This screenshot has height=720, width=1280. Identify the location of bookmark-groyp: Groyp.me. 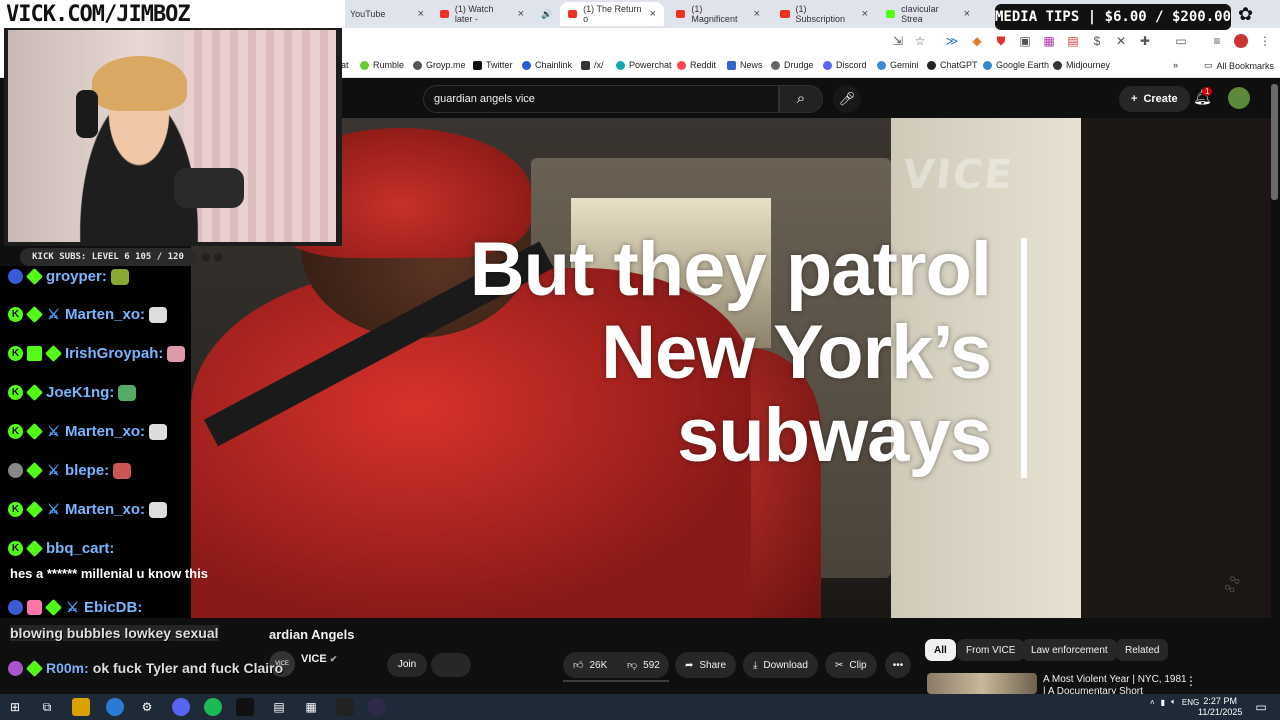
(439, 65).